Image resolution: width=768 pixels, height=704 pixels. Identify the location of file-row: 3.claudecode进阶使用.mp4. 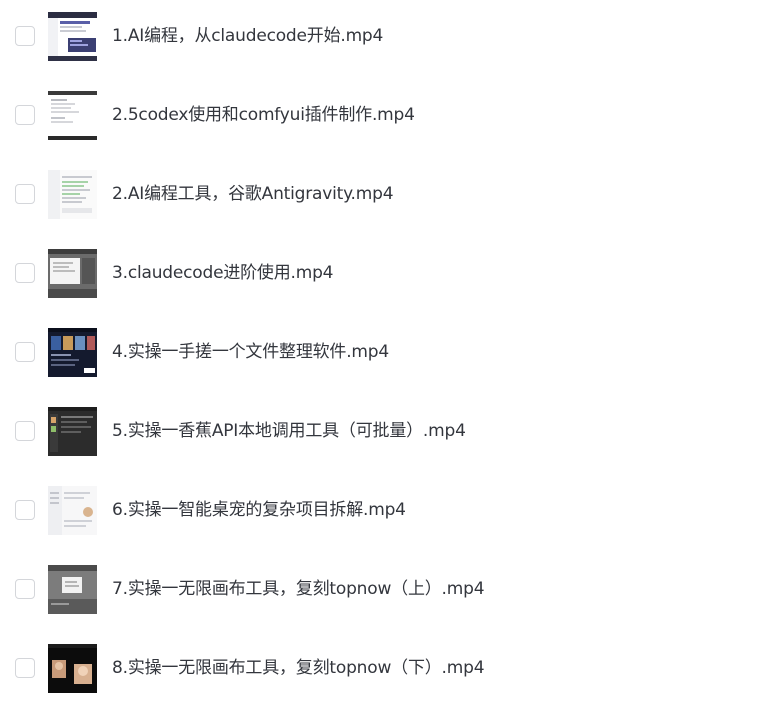
(384, 273).